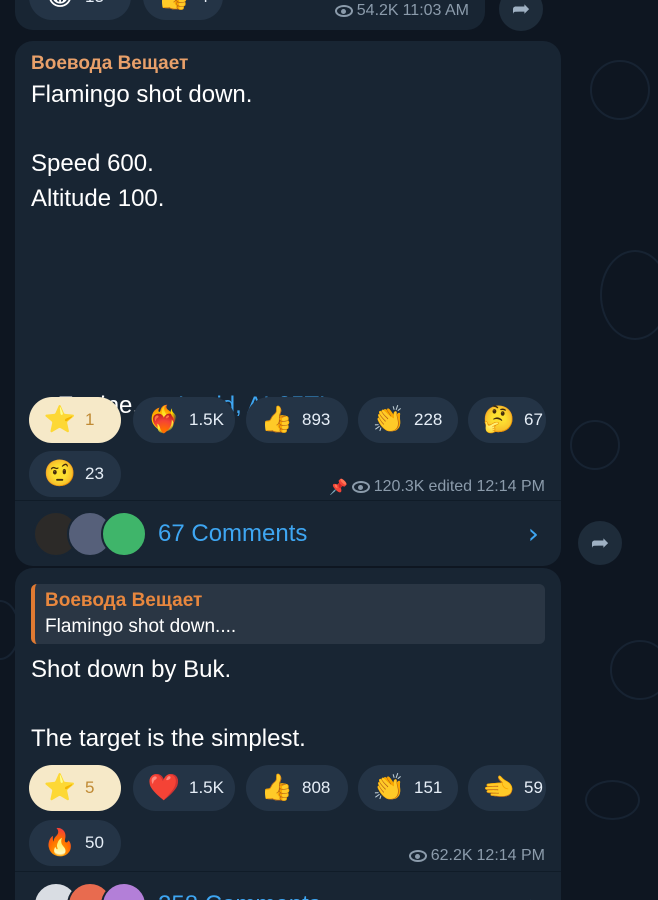  What do you see at coordinates (90, 419) in the screenshot?
I see `reaction-count: 1` at bounding box center [90, 419].